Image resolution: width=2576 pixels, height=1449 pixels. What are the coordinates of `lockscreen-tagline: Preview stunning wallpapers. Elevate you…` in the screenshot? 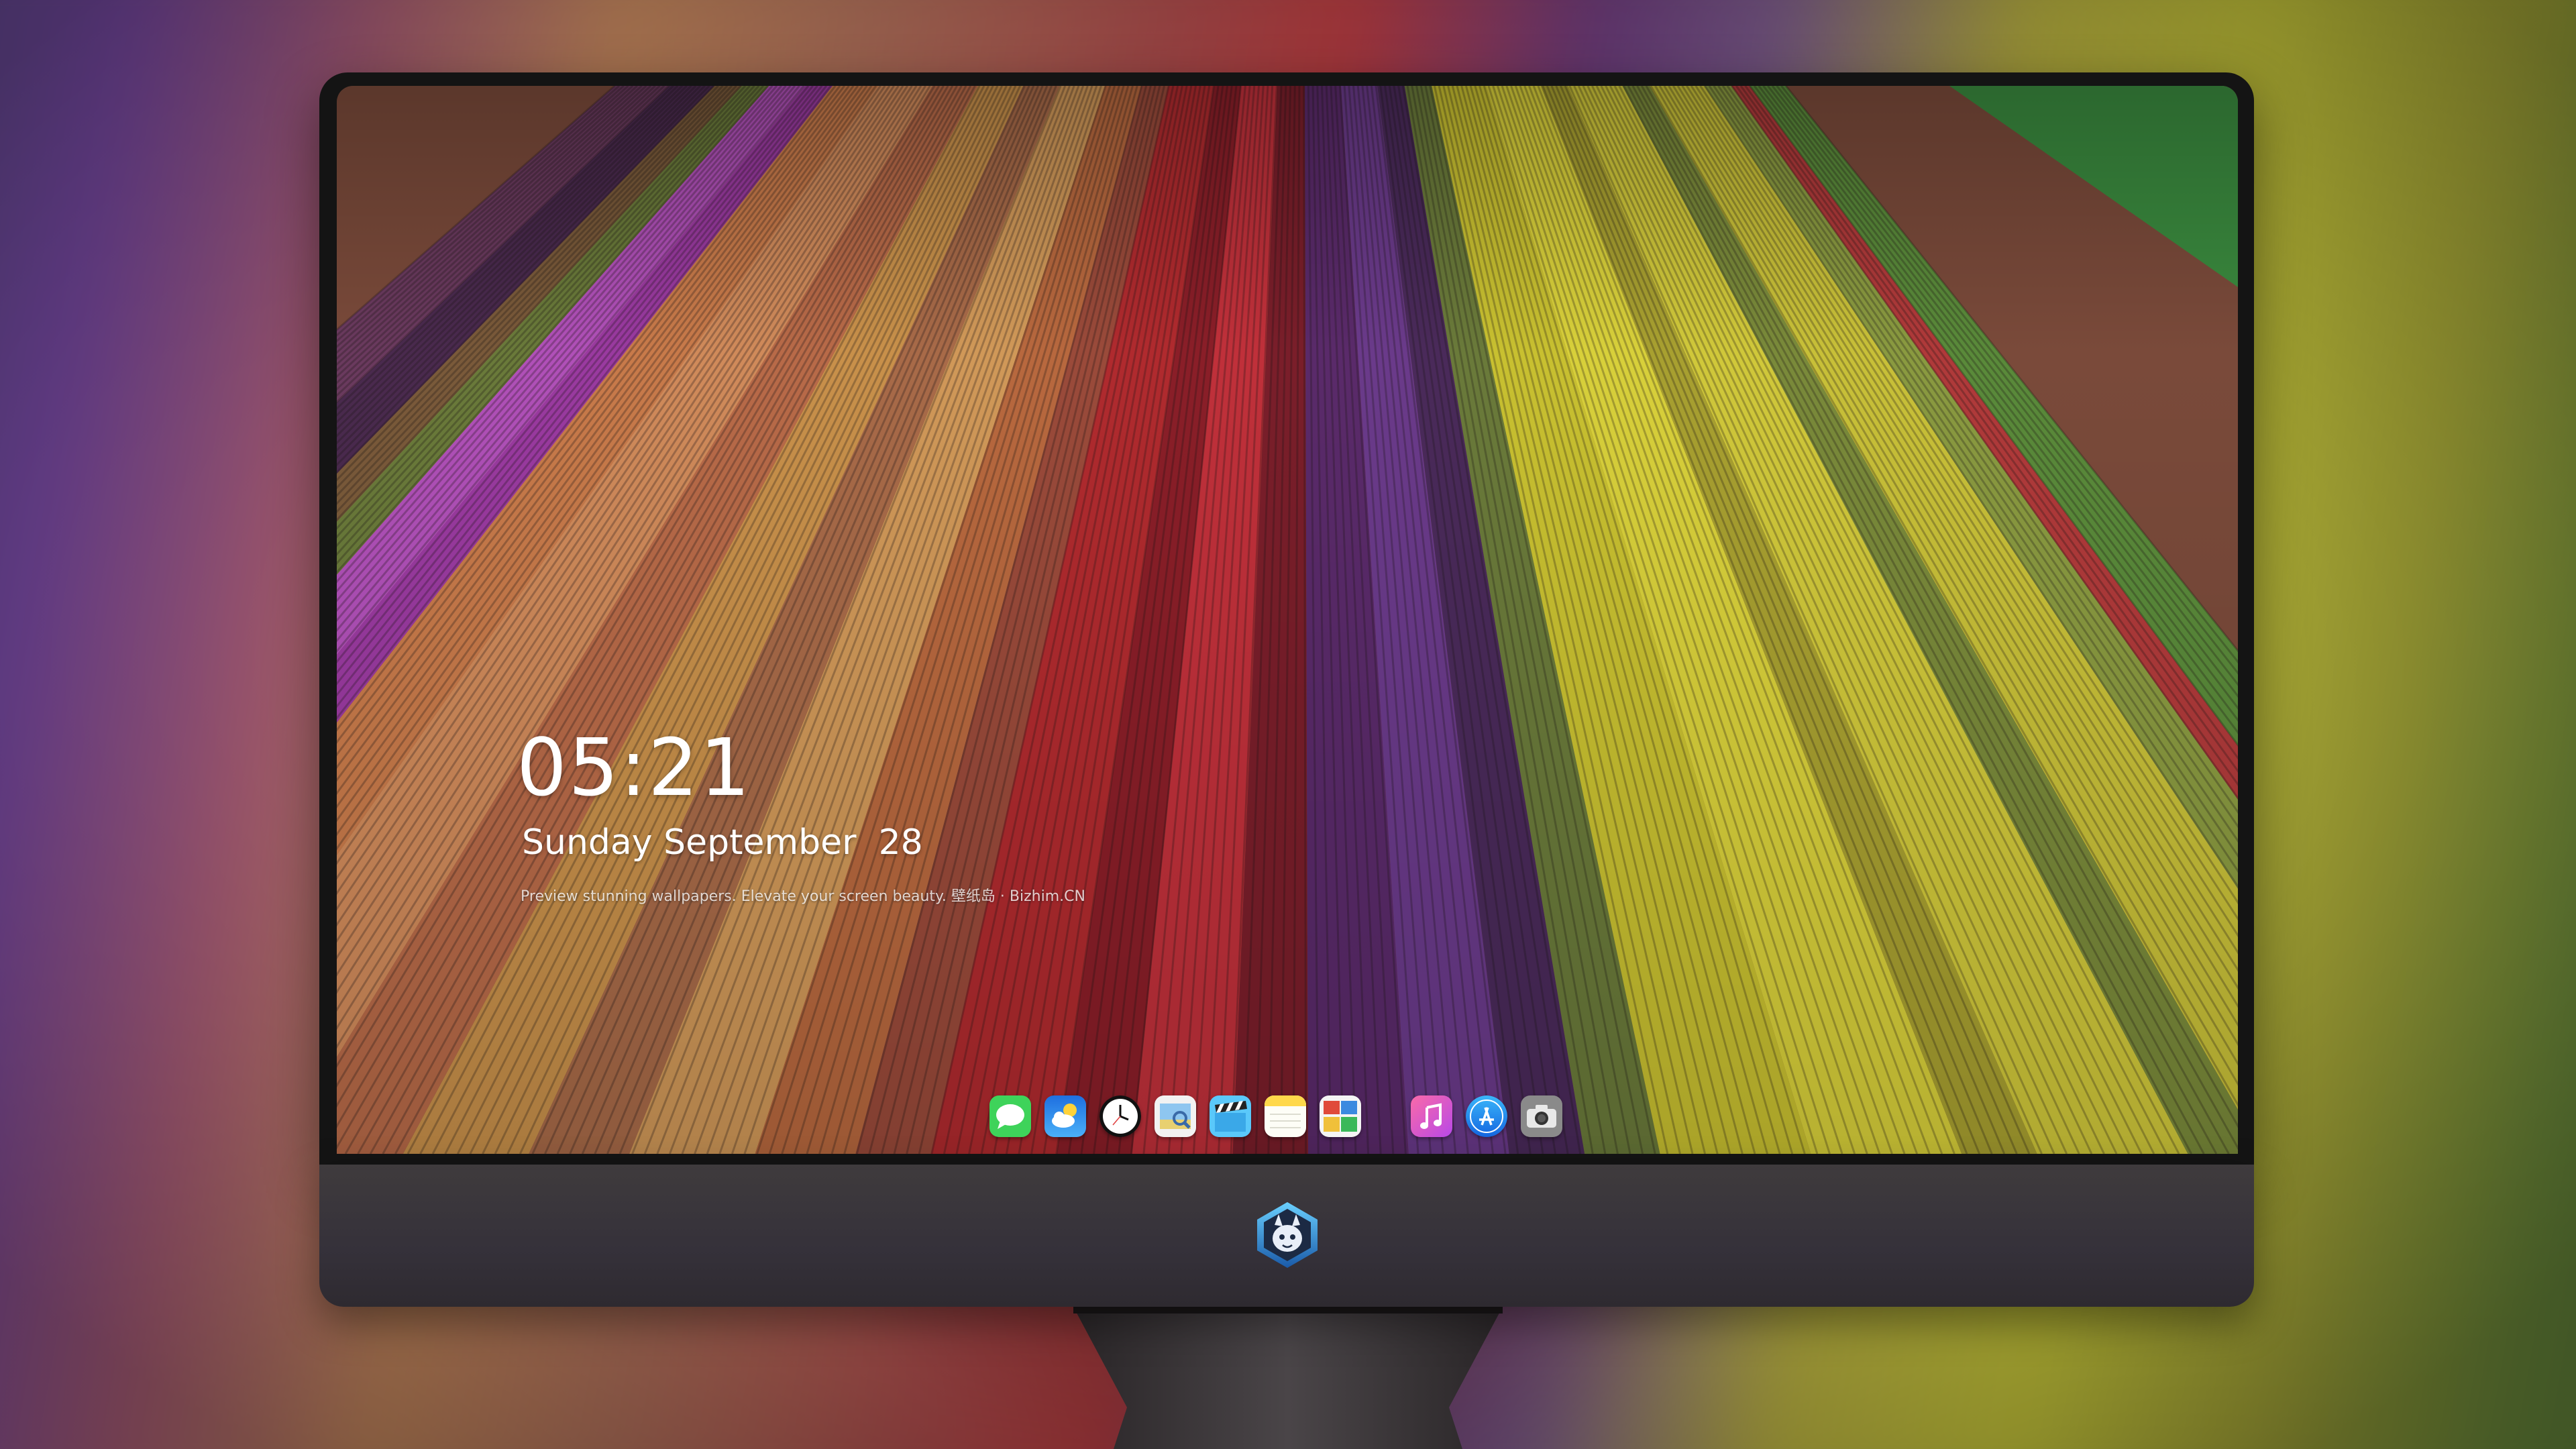 It's located at (803, 896).